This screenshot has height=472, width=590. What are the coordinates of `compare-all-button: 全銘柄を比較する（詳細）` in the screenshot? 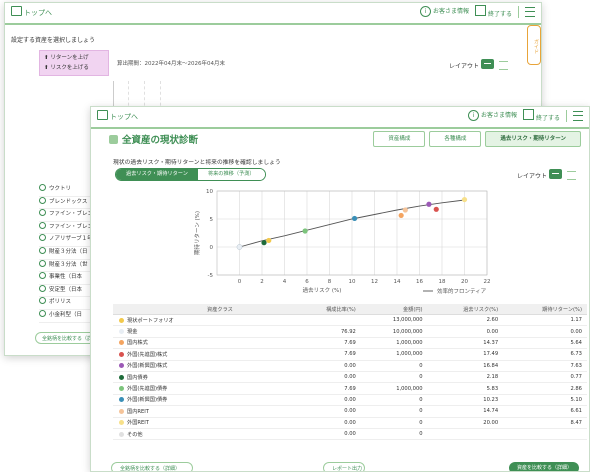 It's located at (152, 466).